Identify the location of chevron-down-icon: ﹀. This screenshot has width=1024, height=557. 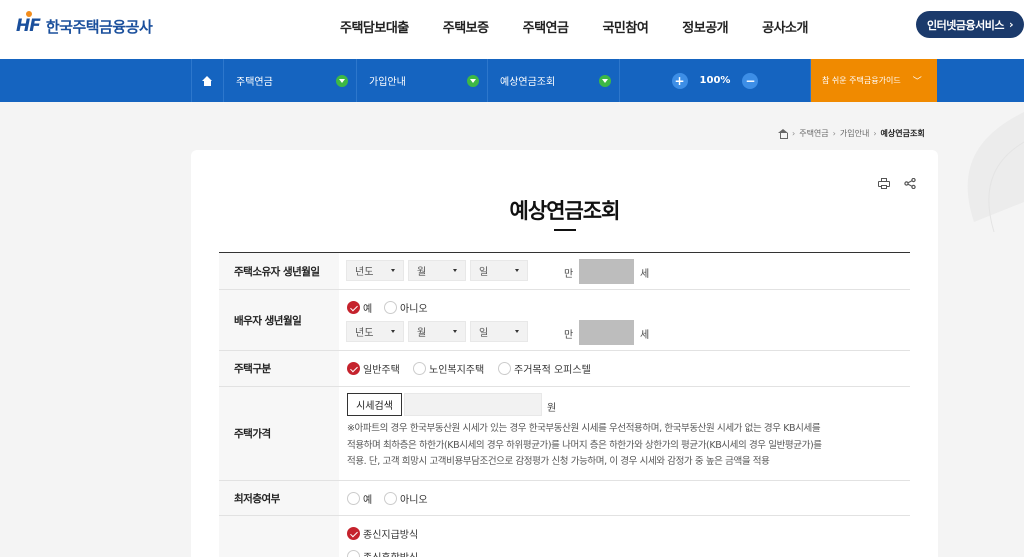
(917, 82).